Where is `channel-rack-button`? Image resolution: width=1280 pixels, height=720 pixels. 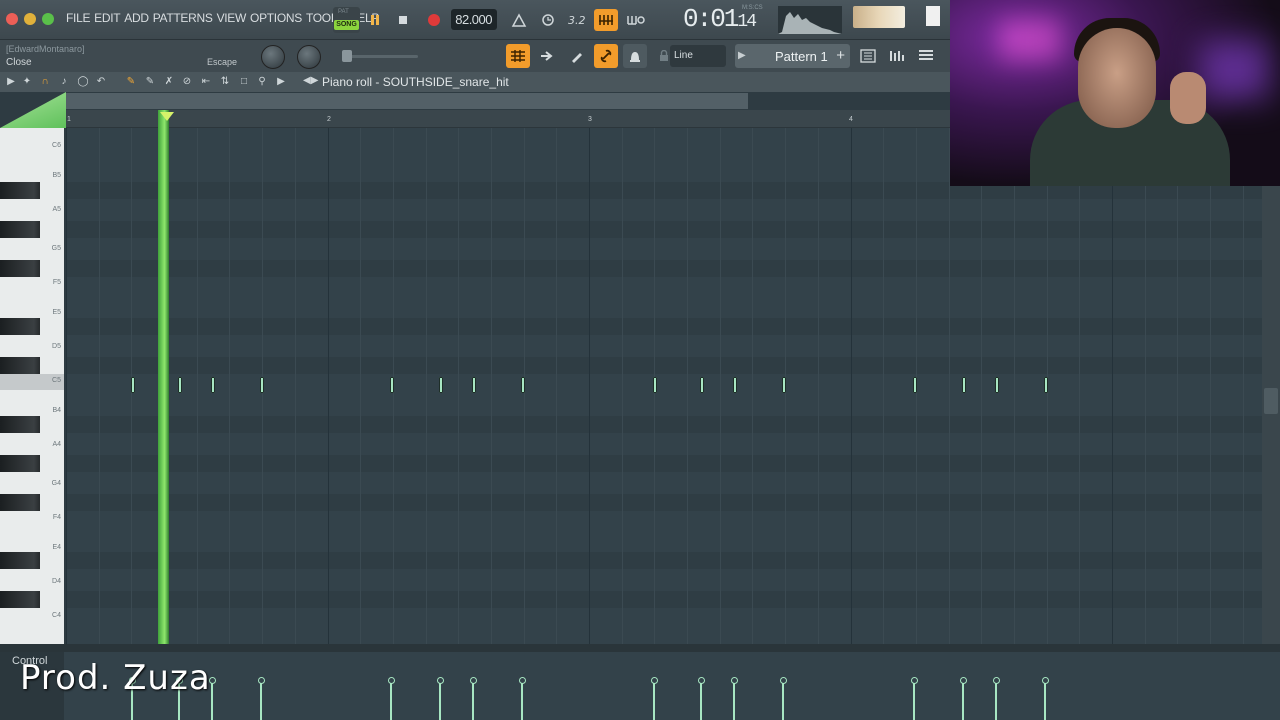 channel-rack-button is located at coordinates (897, 56).